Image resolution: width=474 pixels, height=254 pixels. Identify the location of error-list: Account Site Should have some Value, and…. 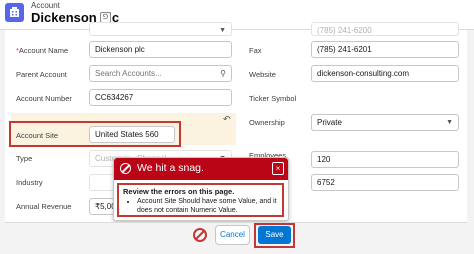
(207, 206).